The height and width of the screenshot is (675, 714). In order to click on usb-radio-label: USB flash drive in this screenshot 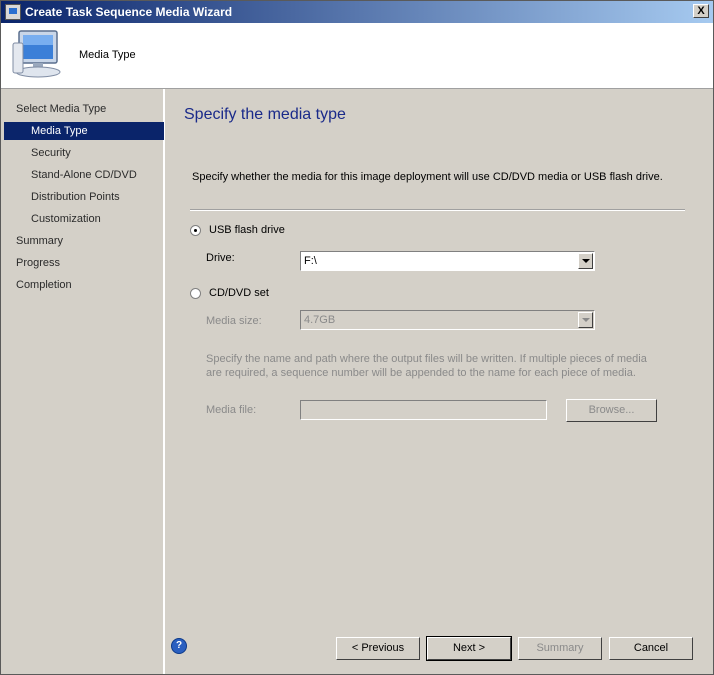, I will do `click(247, 230)`.